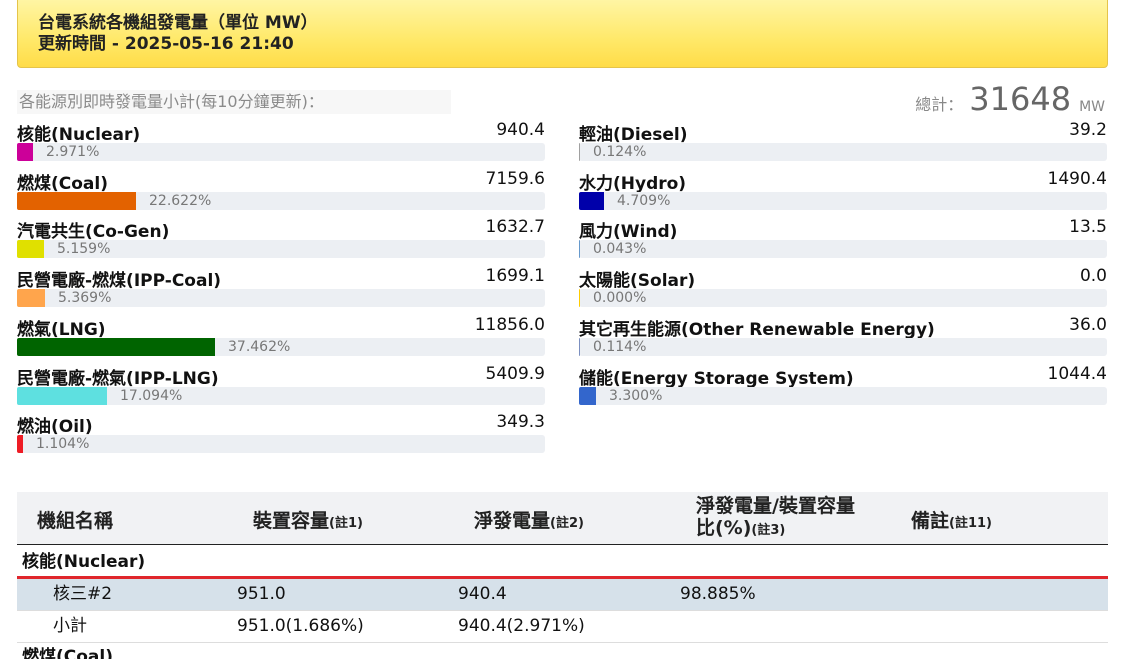  What do you see at coordinates (1092, 107) in the screenshot?
I see `total-unit: MW` at bounding box center [1092, 107].